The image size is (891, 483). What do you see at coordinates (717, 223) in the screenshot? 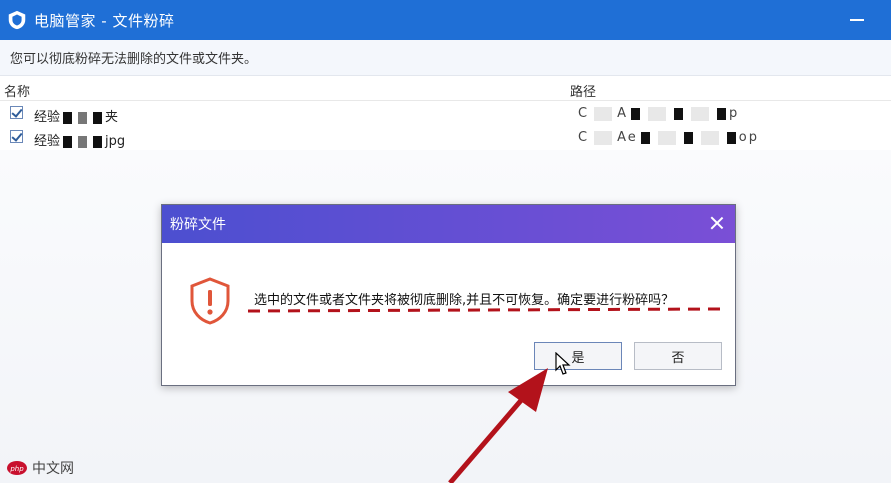
I see `close-icon` at bounding box center [717, 223].